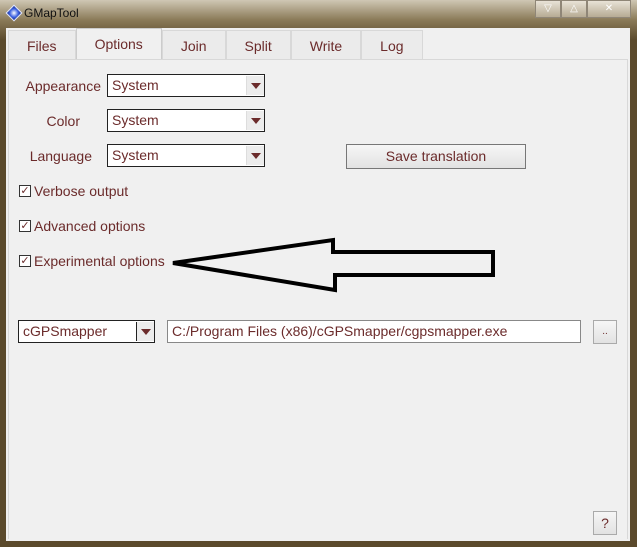  I want to click on app-diamond-icon, so click(14, 13).